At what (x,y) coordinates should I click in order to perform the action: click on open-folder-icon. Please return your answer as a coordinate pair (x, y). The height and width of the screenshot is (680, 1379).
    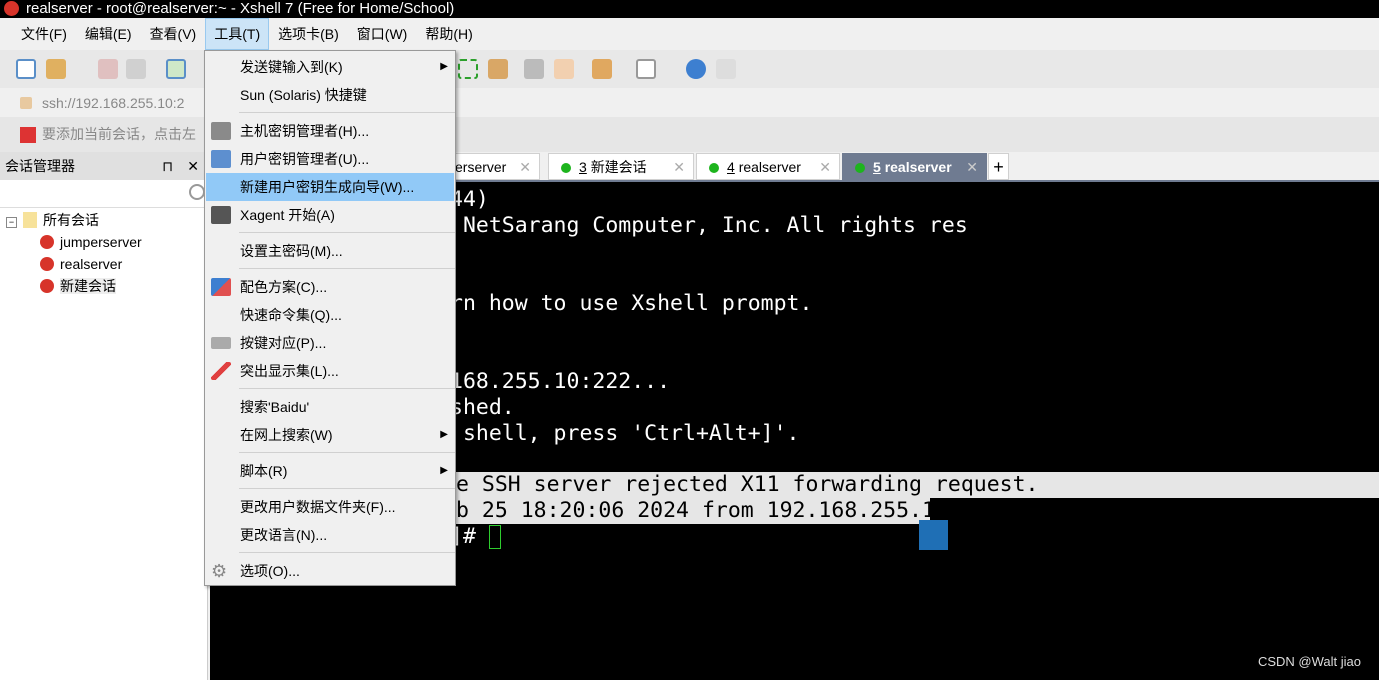
    Looking at the image, I should click on (56, 69).